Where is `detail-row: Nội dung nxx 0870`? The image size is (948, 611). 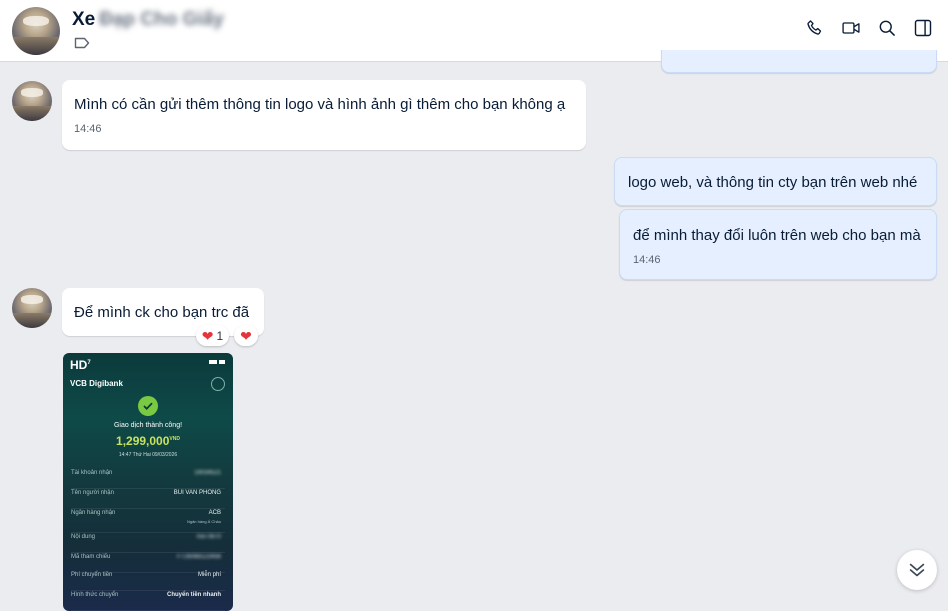 detail-row: Nội dung nxx 0870 is located at coordinates (148, 543).